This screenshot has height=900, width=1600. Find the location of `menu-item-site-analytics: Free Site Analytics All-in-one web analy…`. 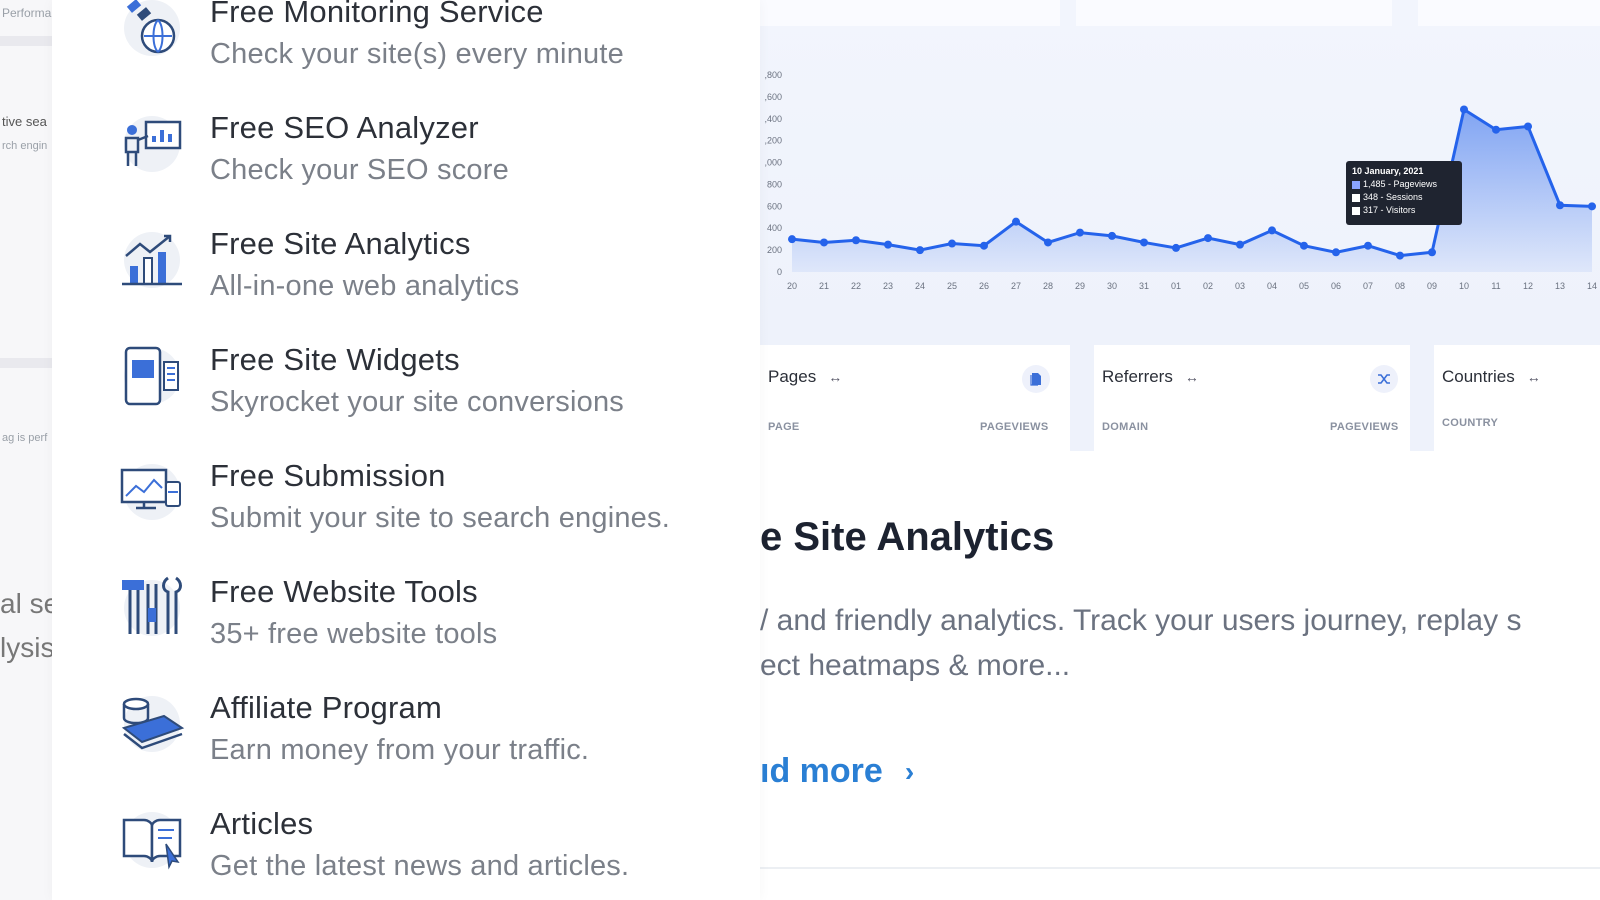

menu-item-site-analytics: Free Site Analytics All-in-one web analy… is located at coordinates (318, 263).